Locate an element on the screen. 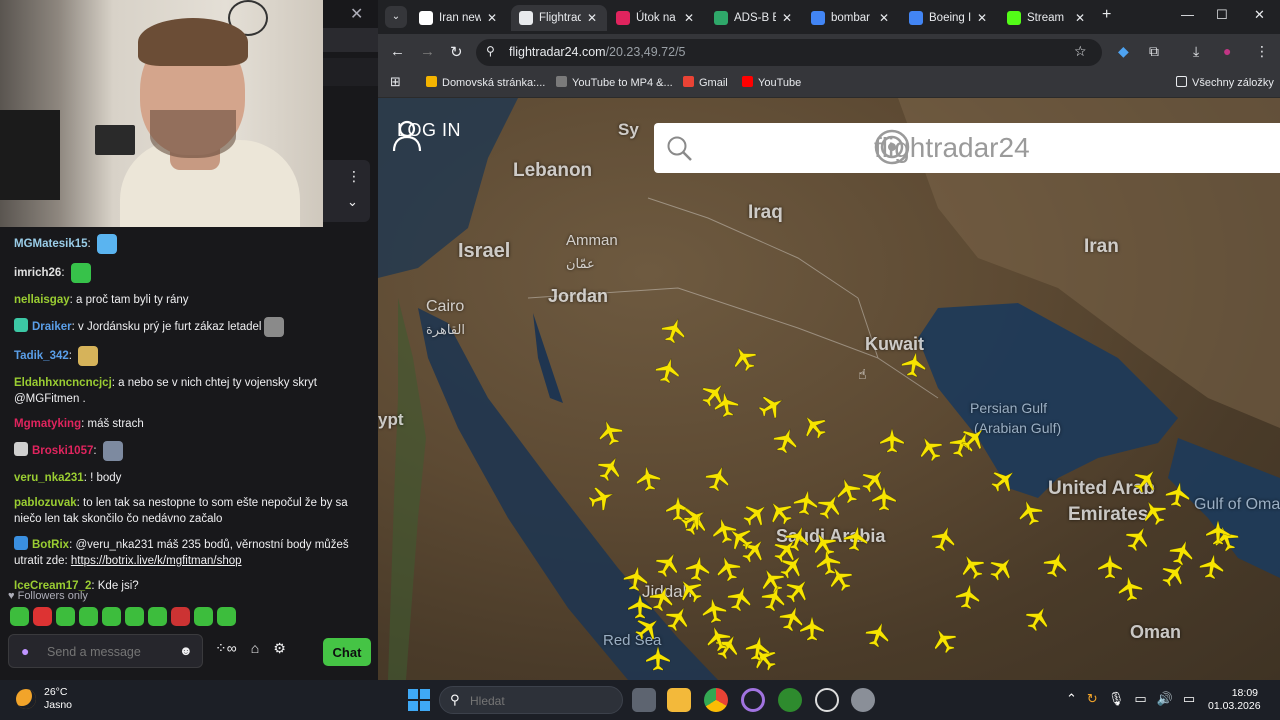 The image size is (1280, 720). new-tab-icon: + is located at coordinates (1106, 15).